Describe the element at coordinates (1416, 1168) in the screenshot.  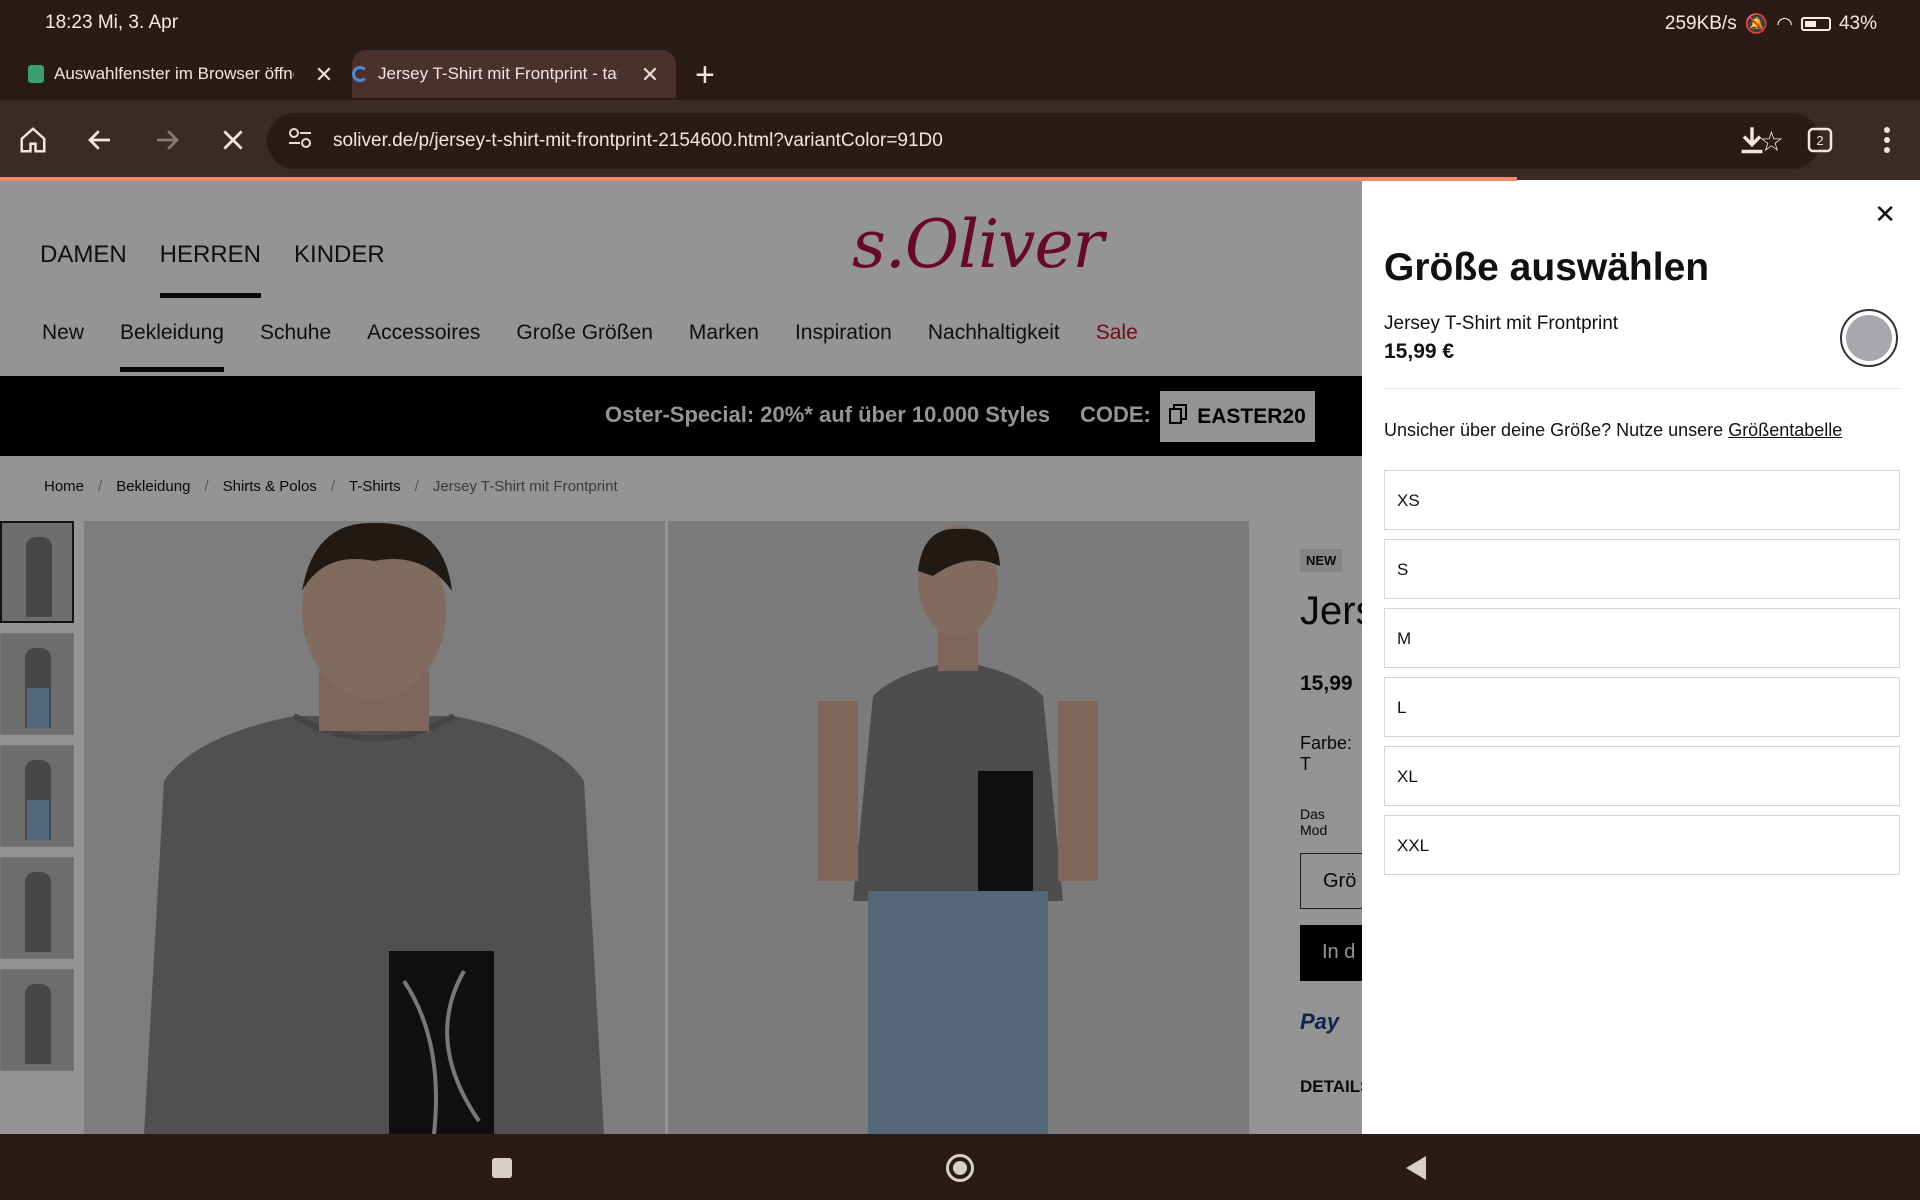
I see `back-button-icon` at that location.